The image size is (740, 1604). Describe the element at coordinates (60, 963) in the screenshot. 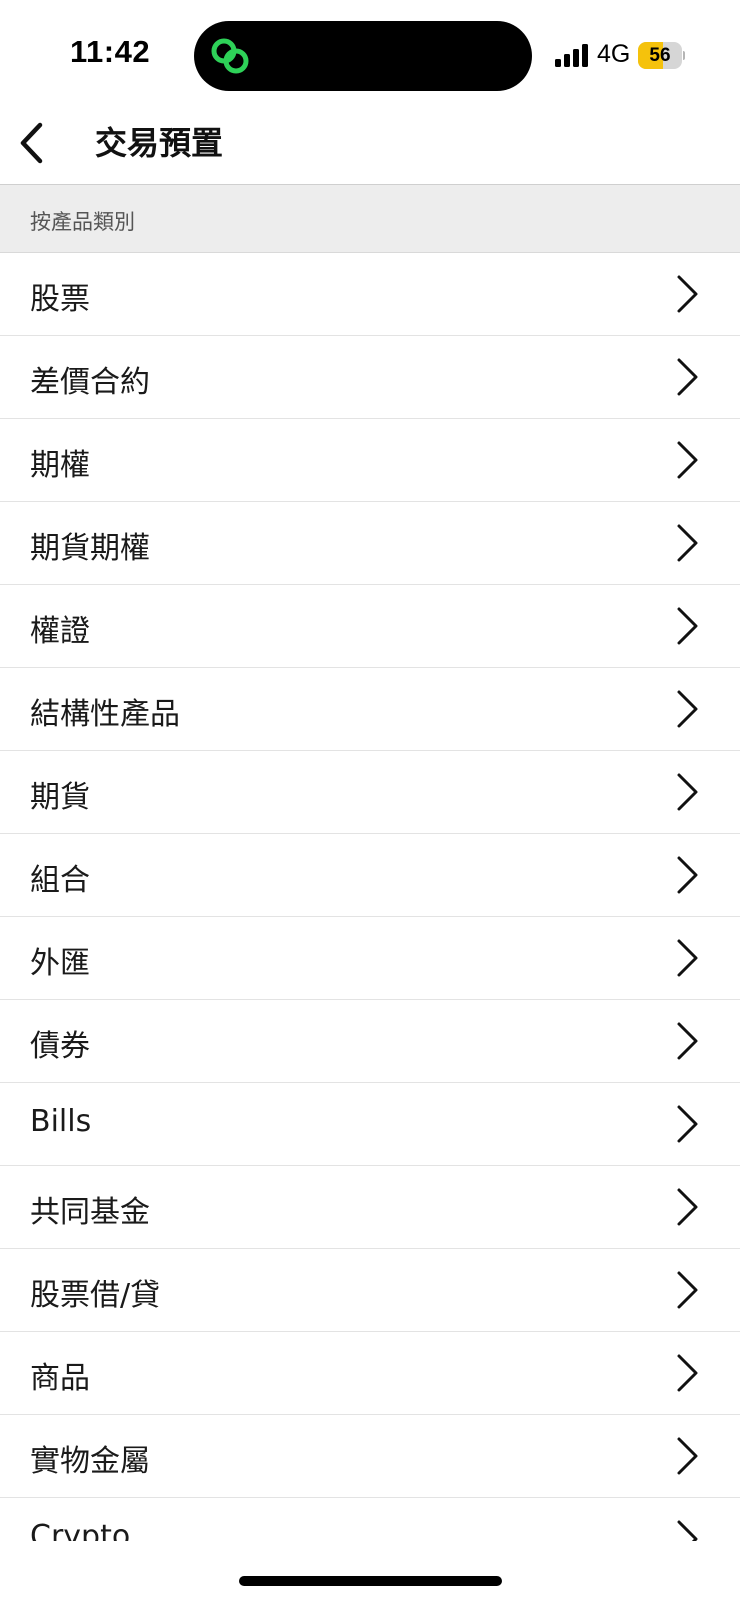

I see `list-item-label: 外匯` at that location.